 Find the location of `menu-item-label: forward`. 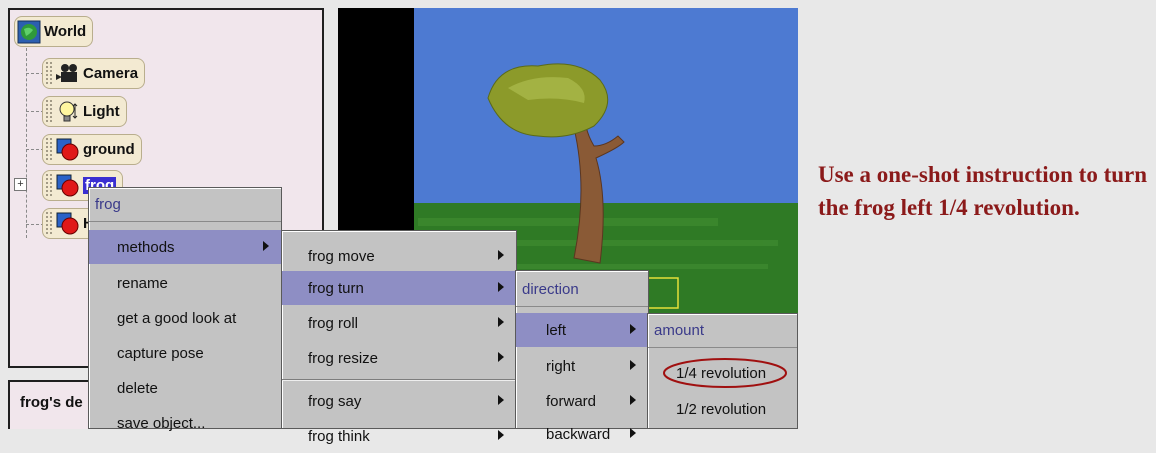

menu-item-label: forward is located at coordinates (571, 401).